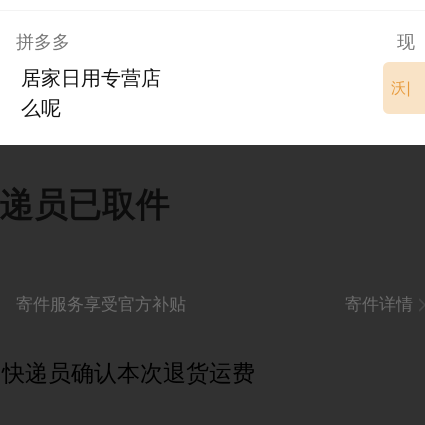 Image resolution: width=425 pixels, height=425 pixels. Describe the element at coordinates (41, 108) in the screenshot. I see `message-preview: 么呢` at that location.